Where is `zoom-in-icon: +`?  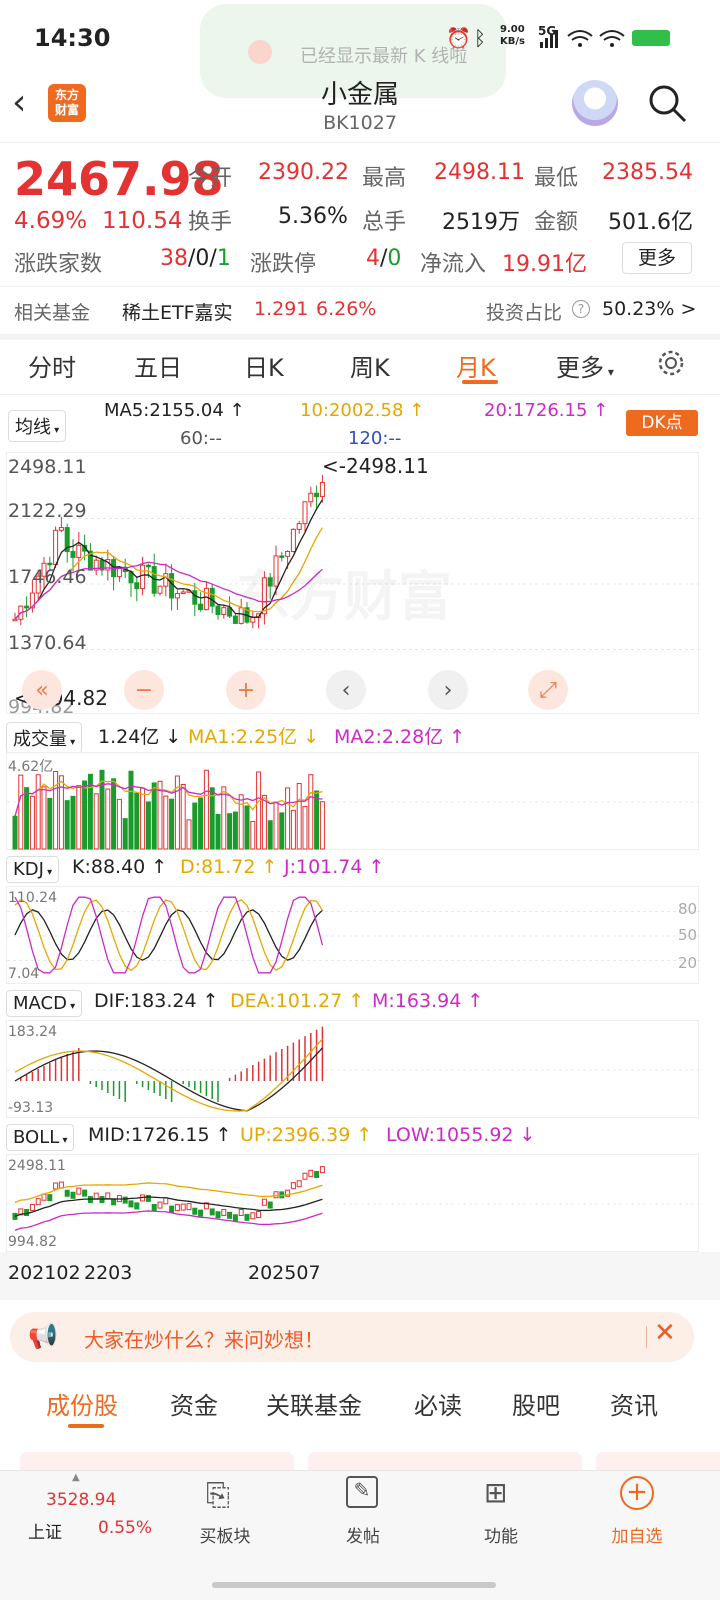
zoom-in-icon: + is located at coordinates (246, 690).